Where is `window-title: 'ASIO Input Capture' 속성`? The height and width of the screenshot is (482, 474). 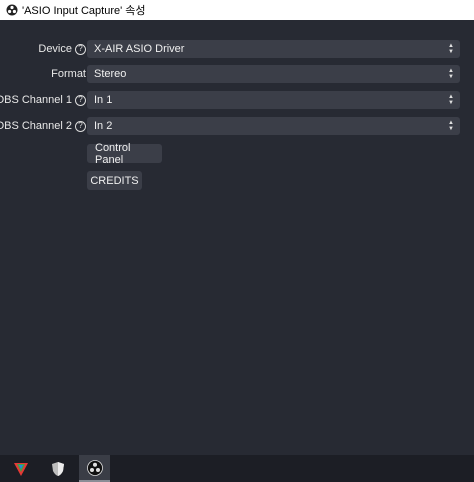
window-title: 'ASIO Input Capture' 속성 is located at coordinates (84, 11).